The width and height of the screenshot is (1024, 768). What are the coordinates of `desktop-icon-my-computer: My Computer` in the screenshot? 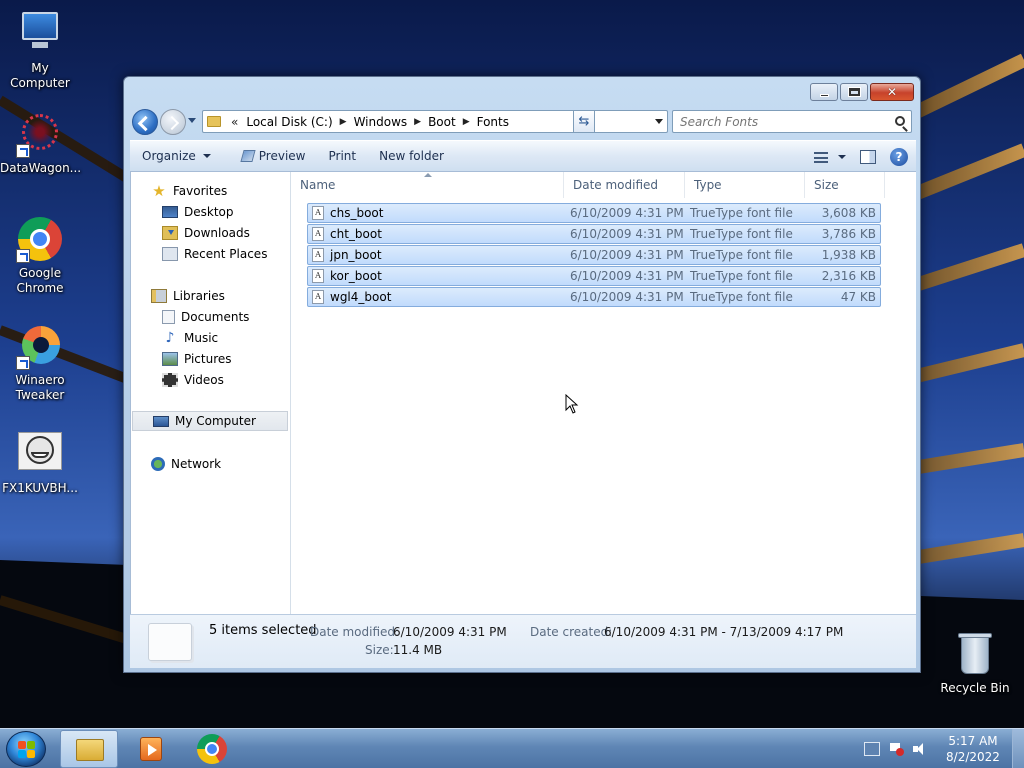 It's located at (40, 50).